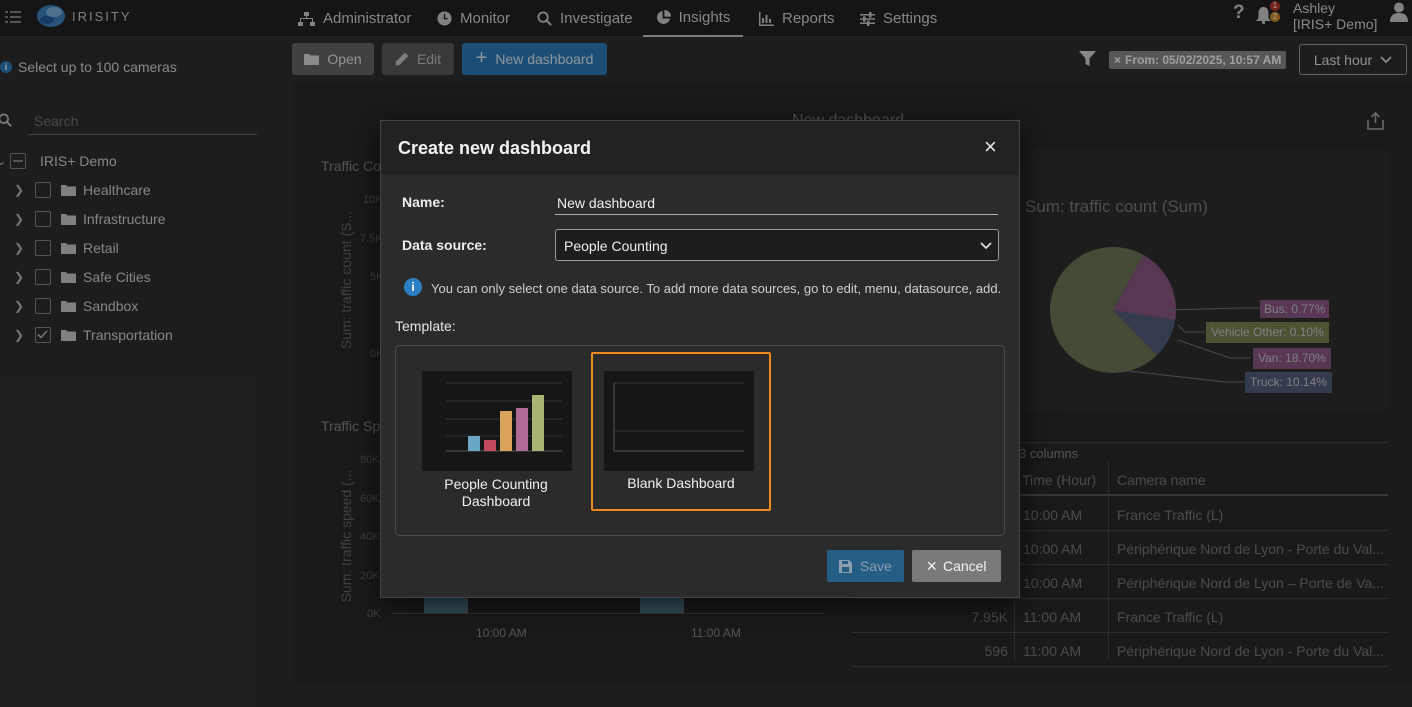  I want to click on data-source-value: People Counting, so click(616, 246).